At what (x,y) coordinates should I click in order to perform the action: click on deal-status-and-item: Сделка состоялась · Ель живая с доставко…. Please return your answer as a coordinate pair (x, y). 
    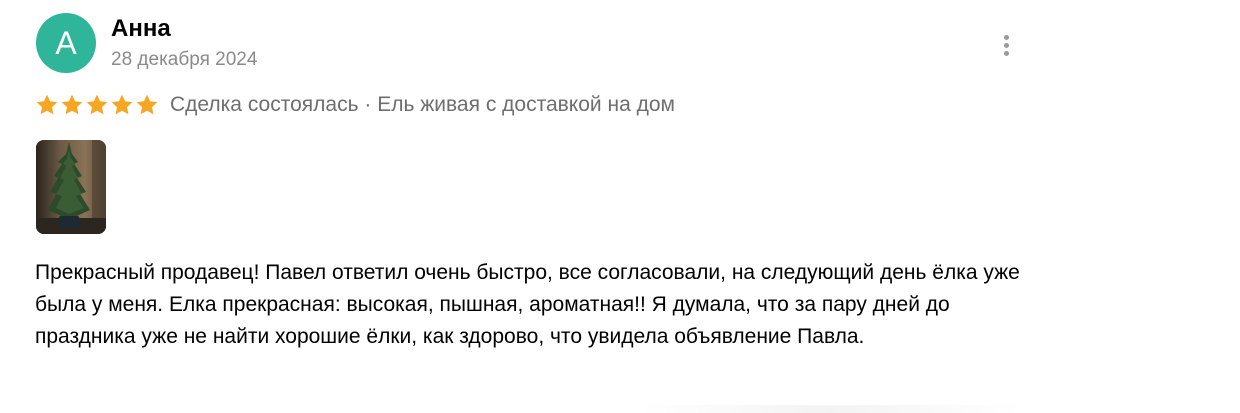
    Looking at the image, I should click on (422, 104).